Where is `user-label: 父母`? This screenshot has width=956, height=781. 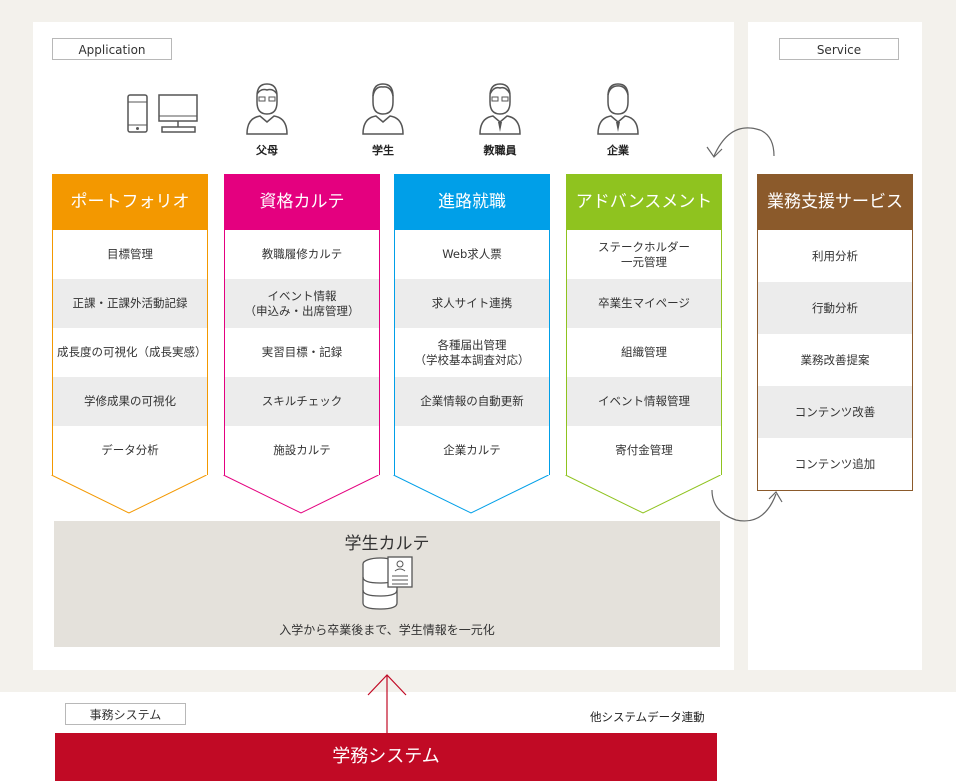 user-label: 父母 is located at coordinates (267, 150).